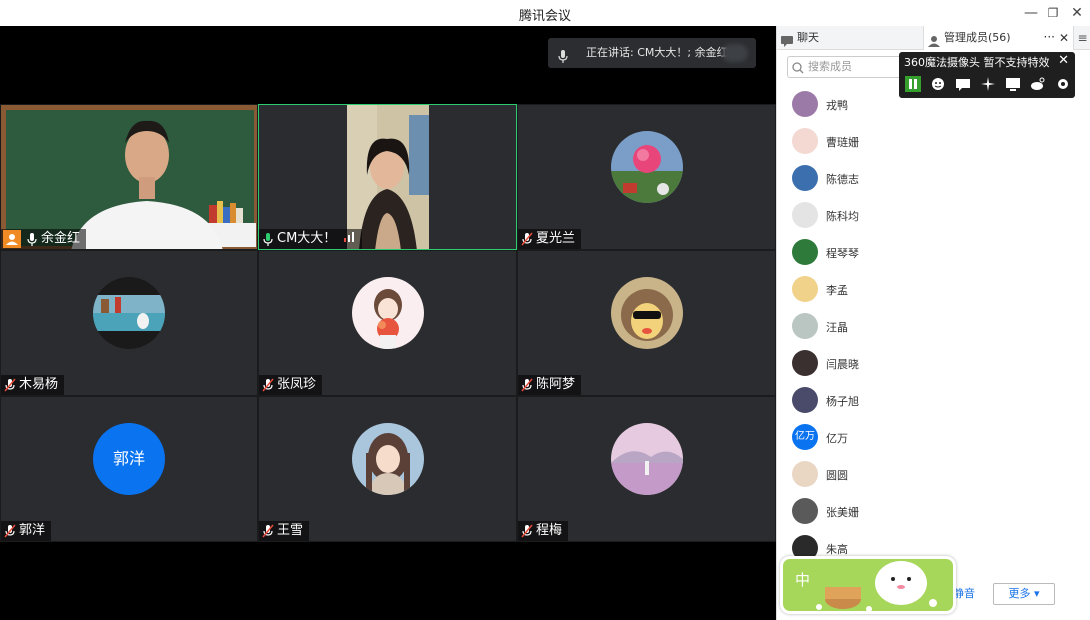 The image size is (1090, 620). What do you see at coordinates (847, 67) in the screenshot?
I see `search-input: 搜索成员` at bounding box center [847, 67].